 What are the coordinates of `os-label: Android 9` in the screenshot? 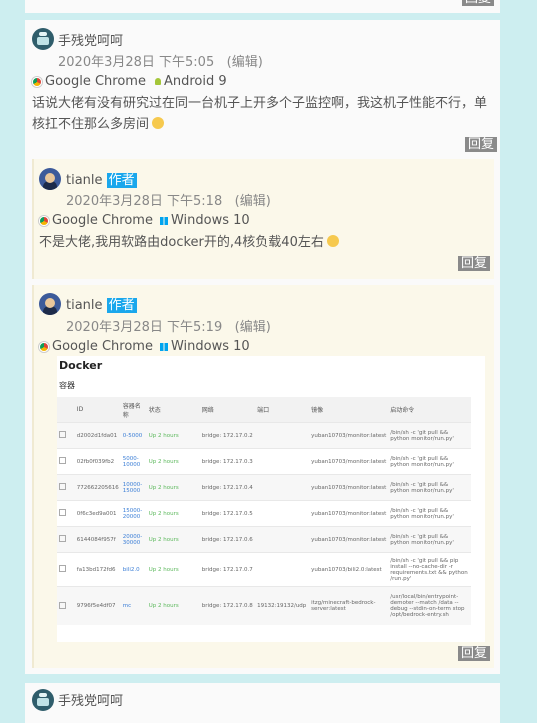 It's located at (195, 81).